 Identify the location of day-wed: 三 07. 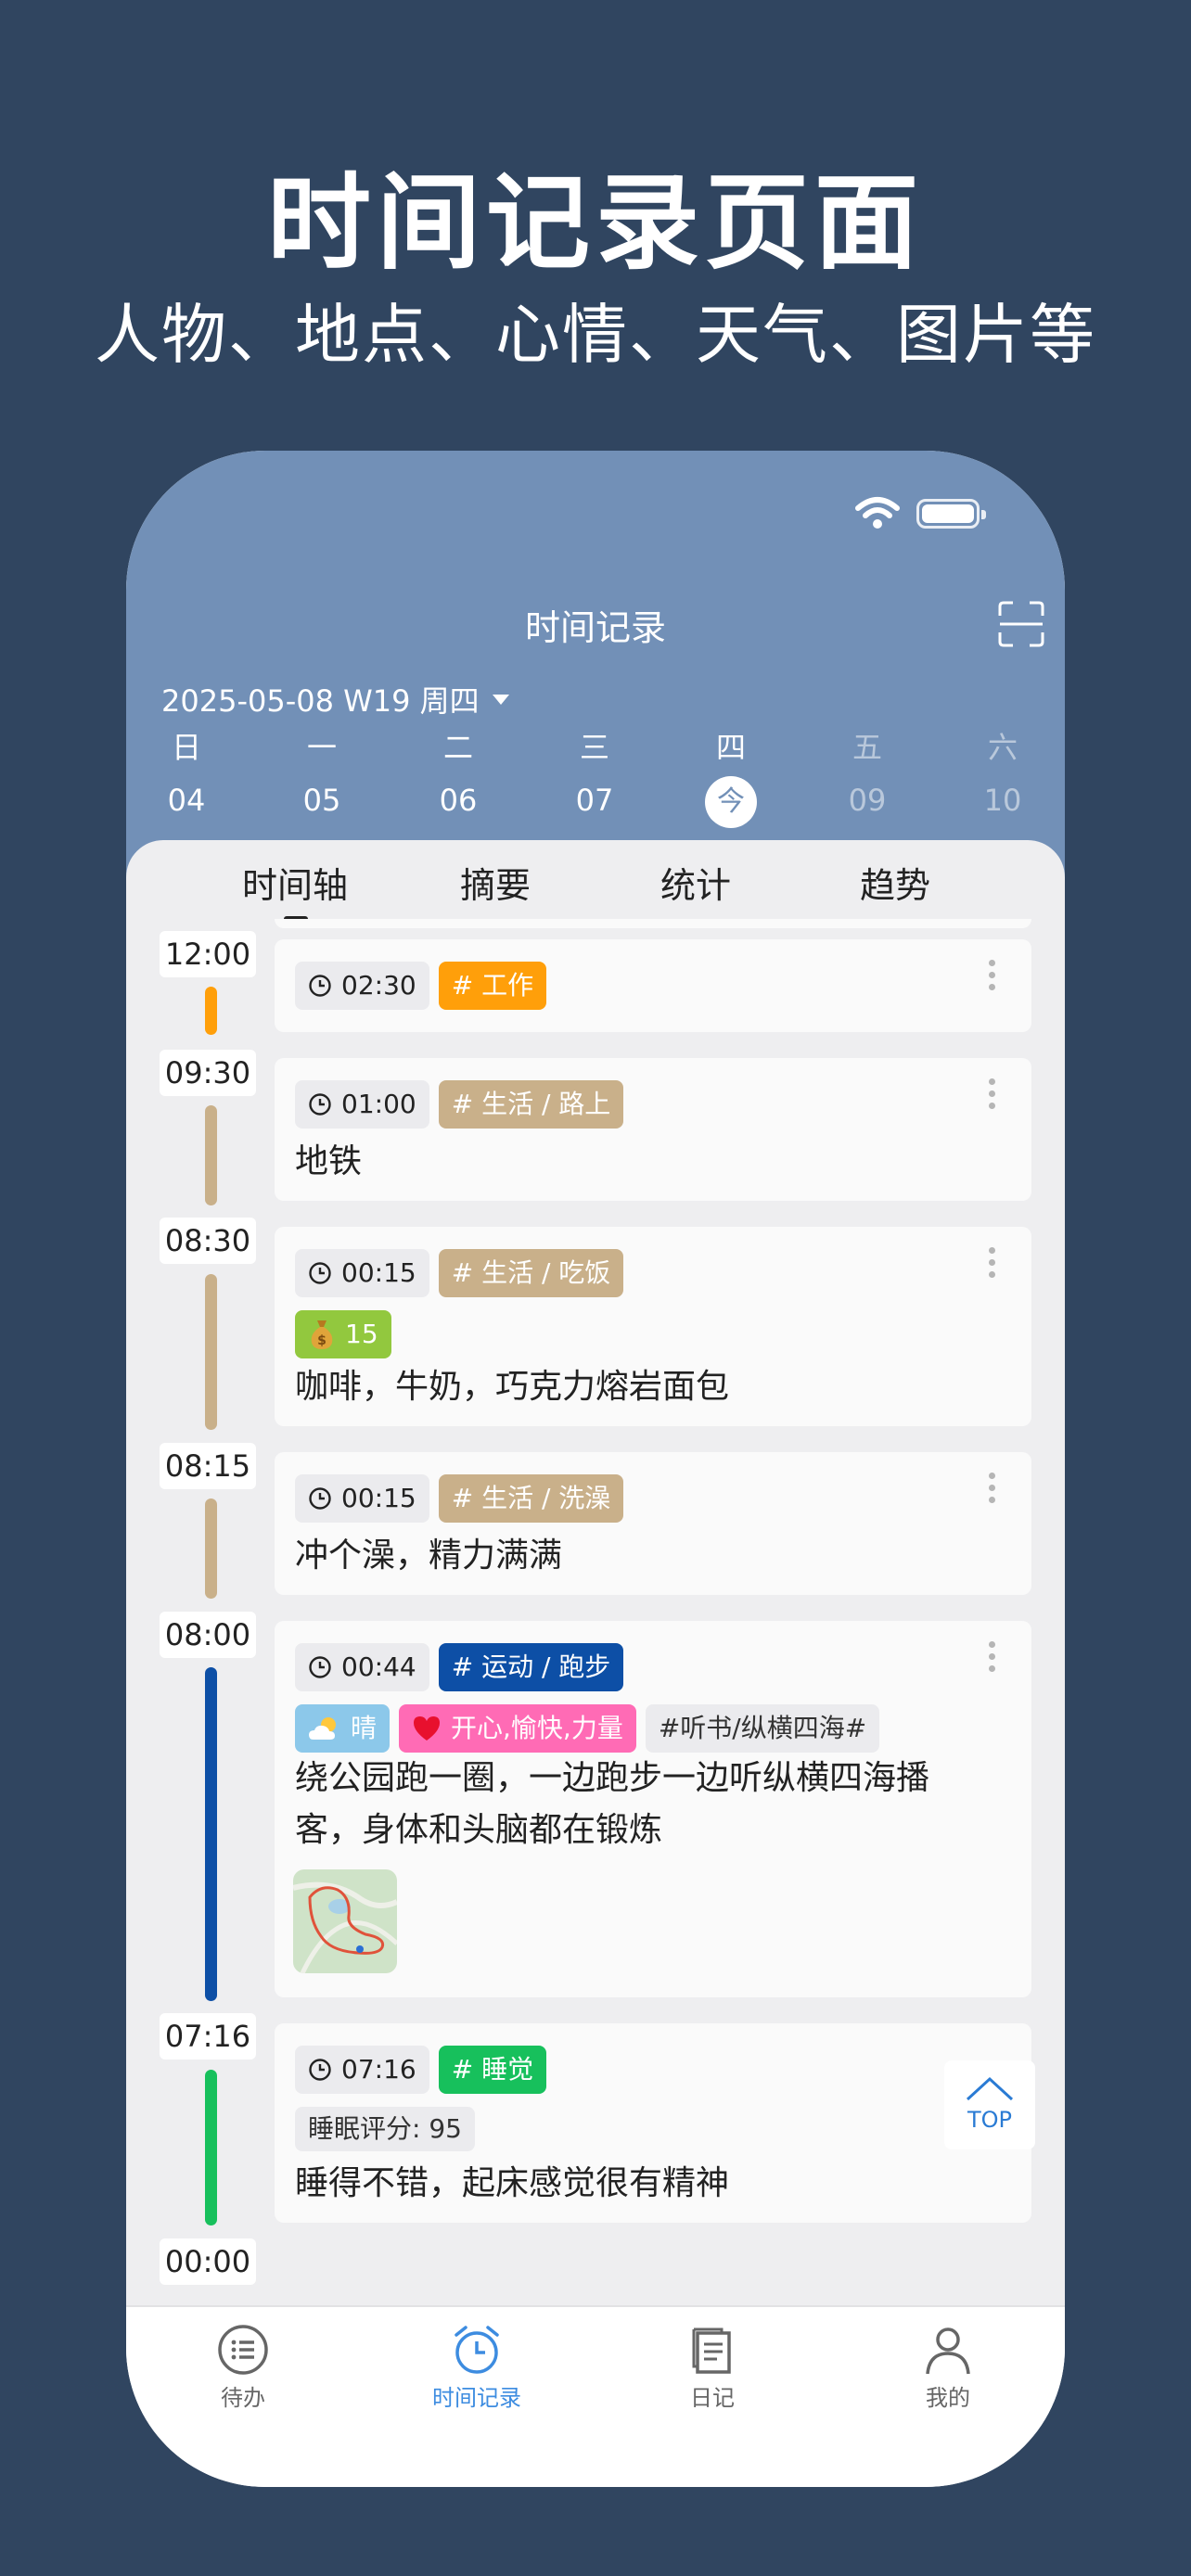
(594, 775).